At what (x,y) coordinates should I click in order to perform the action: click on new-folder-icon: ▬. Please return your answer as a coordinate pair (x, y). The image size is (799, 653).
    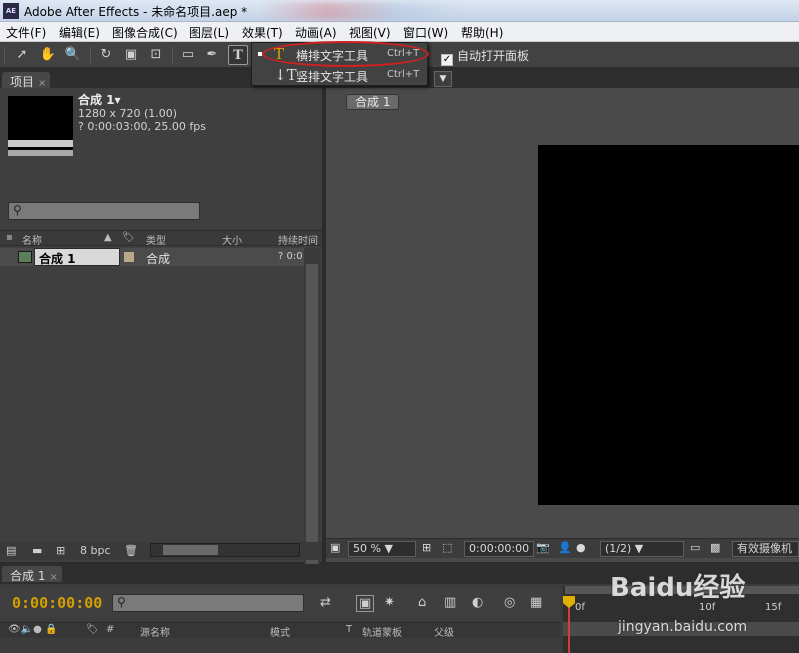
    Looking at the image, I should click on (37, 550).